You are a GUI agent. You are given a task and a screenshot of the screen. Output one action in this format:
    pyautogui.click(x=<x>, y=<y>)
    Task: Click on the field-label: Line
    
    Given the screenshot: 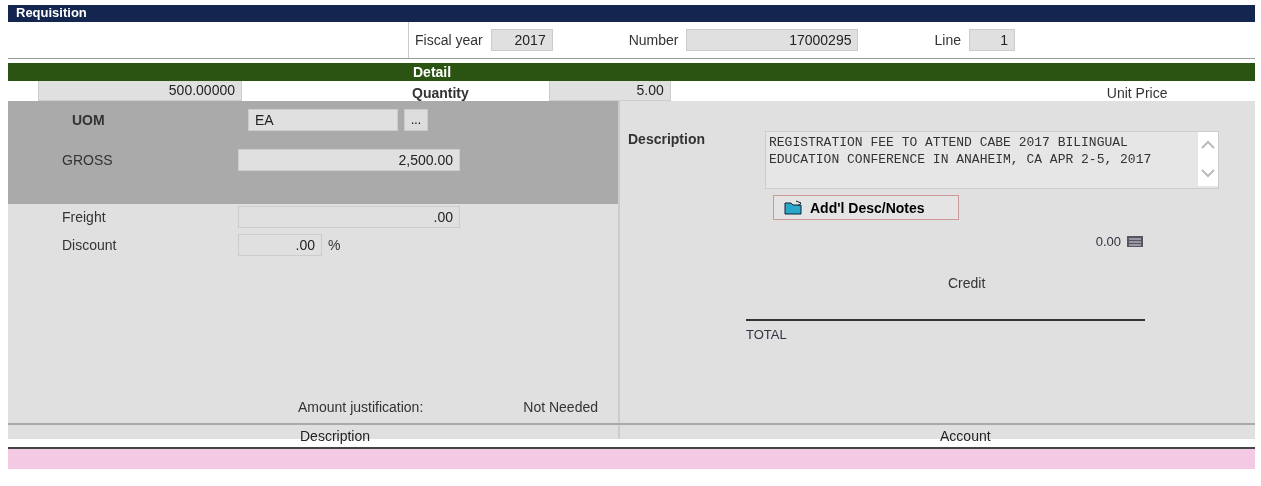 What is the action you would take?
    pyautogui.click(x=947, y=40)
    